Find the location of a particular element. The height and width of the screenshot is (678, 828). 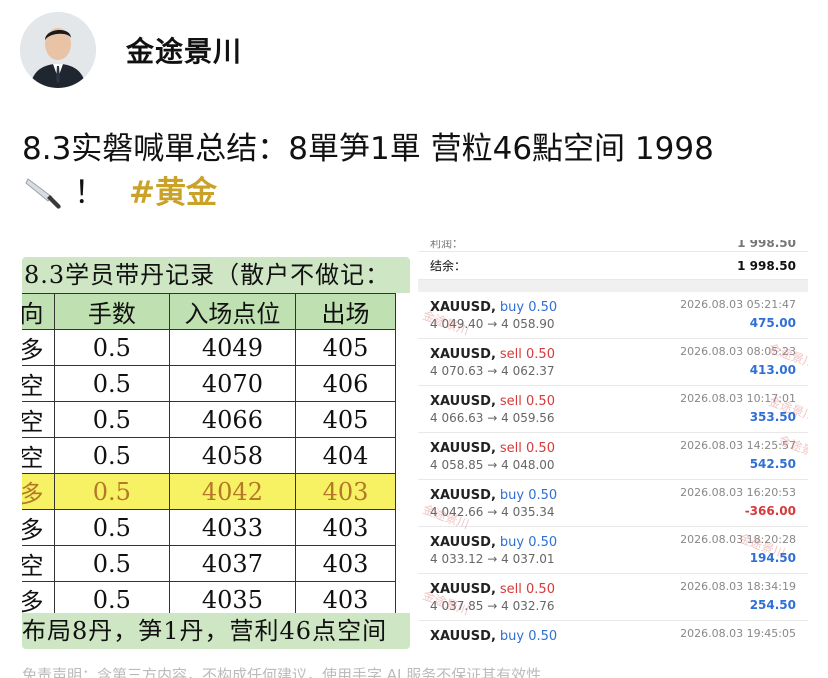

post-line-1: 8.3实磐喊單总结：8單笋1單 营粒46點空间 1998 is located at coordinates (368, 149).